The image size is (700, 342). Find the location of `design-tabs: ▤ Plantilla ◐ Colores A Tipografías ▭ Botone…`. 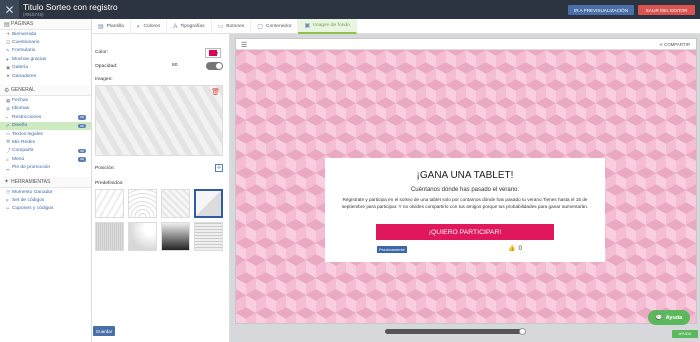

design-tabs: ▤ Plantilla ◐ Colores A Tipografías ▭ Botone… is located at coordinates (396, 26).